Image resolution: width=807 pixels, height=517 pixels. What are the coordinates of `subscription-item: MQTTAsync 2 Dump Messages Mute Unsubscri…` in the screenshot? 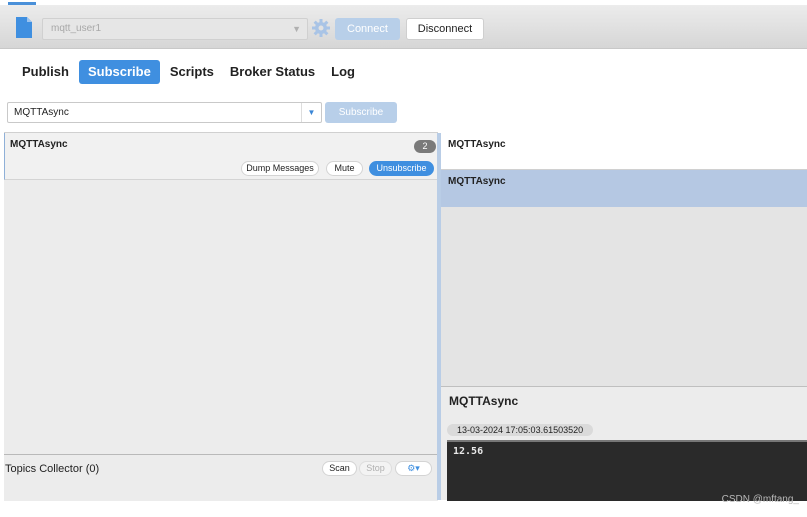 It's located at (221, 156).